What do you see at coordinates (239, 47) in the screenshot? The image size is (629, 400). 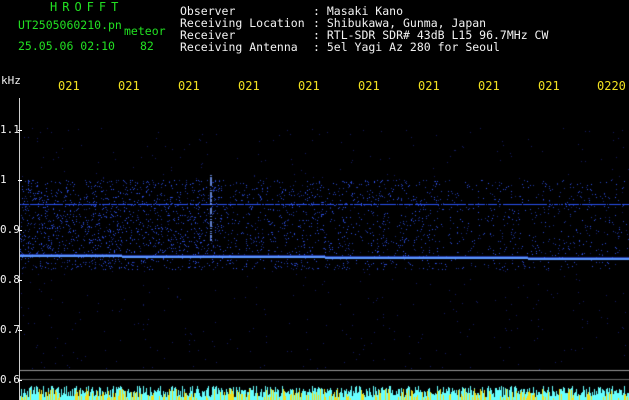 I see `antenna-label: Receiving Antenna` at bounding box center [239, 47].